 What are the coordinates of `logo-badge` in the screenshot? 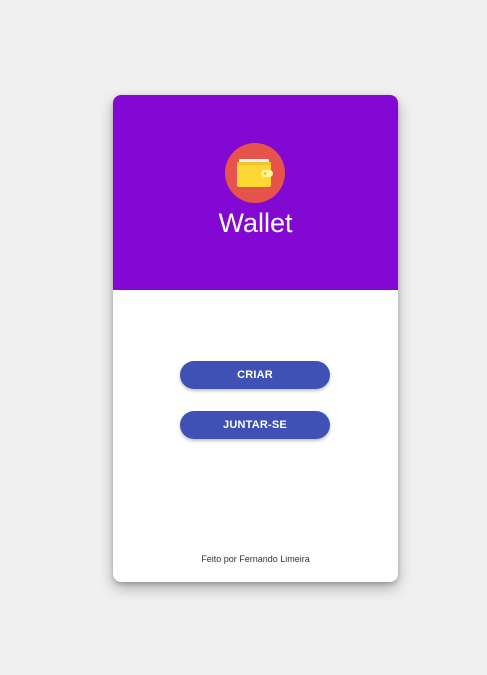 It's located at (255, 173).